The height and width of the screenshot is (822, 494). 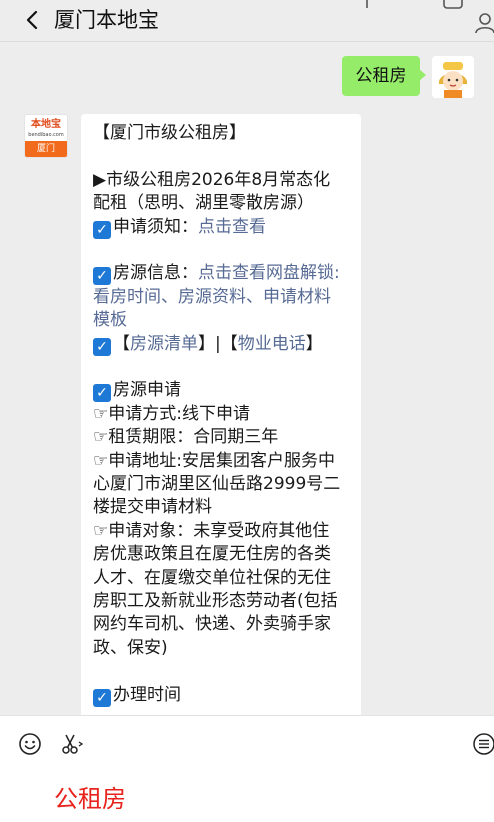 What do you see at coordinates (247, 21) in the screenshot?
I see `chat-header: 厦门本地宝` at bounding box center [247, 21].